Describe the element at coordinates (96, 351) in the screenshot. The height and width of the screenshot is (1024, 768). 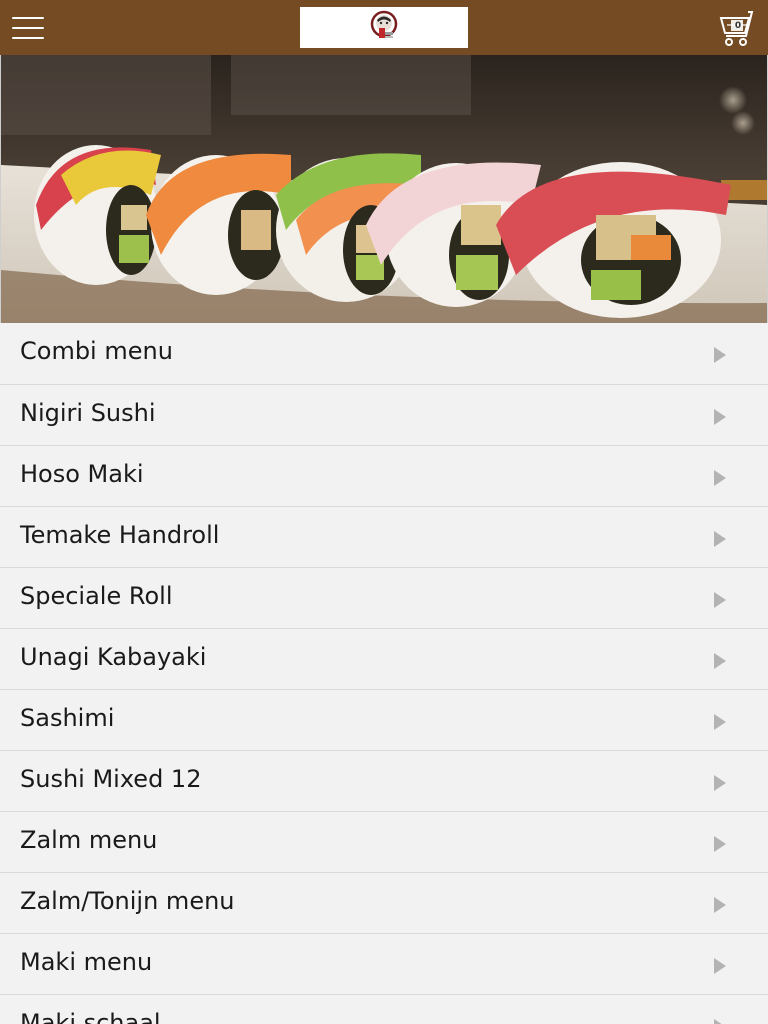
I see `menu-item-label: Combi menu` at that location.